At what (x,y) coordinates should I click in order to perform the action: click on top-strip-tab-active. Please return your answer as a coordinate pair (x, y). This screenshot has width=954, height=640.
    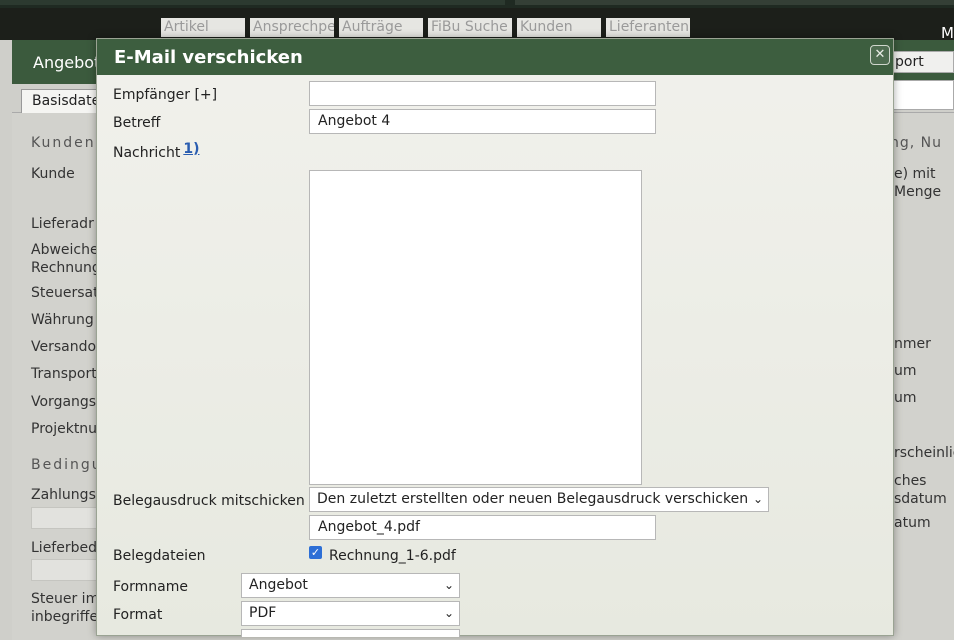
    Looking at the image, I should click on (252, 2).